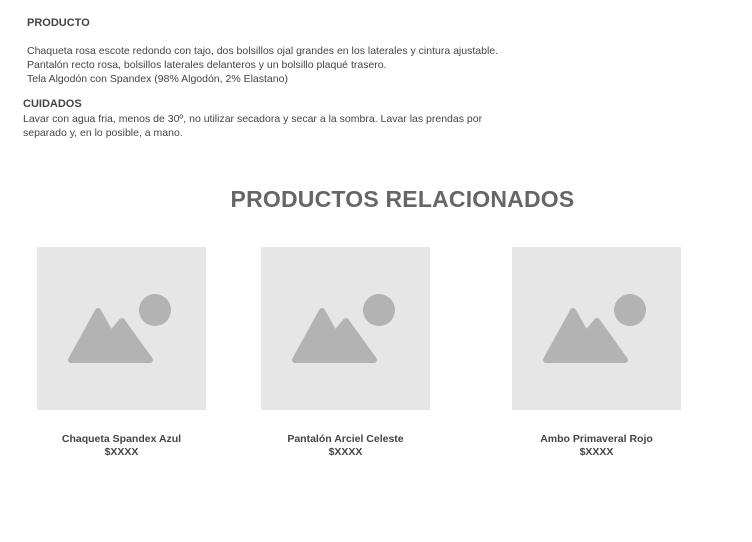 This screenshot has width=752, height=542. I want to click on product-card: Pantalón Arciel Celeste $XXXX, so click(345, 352).